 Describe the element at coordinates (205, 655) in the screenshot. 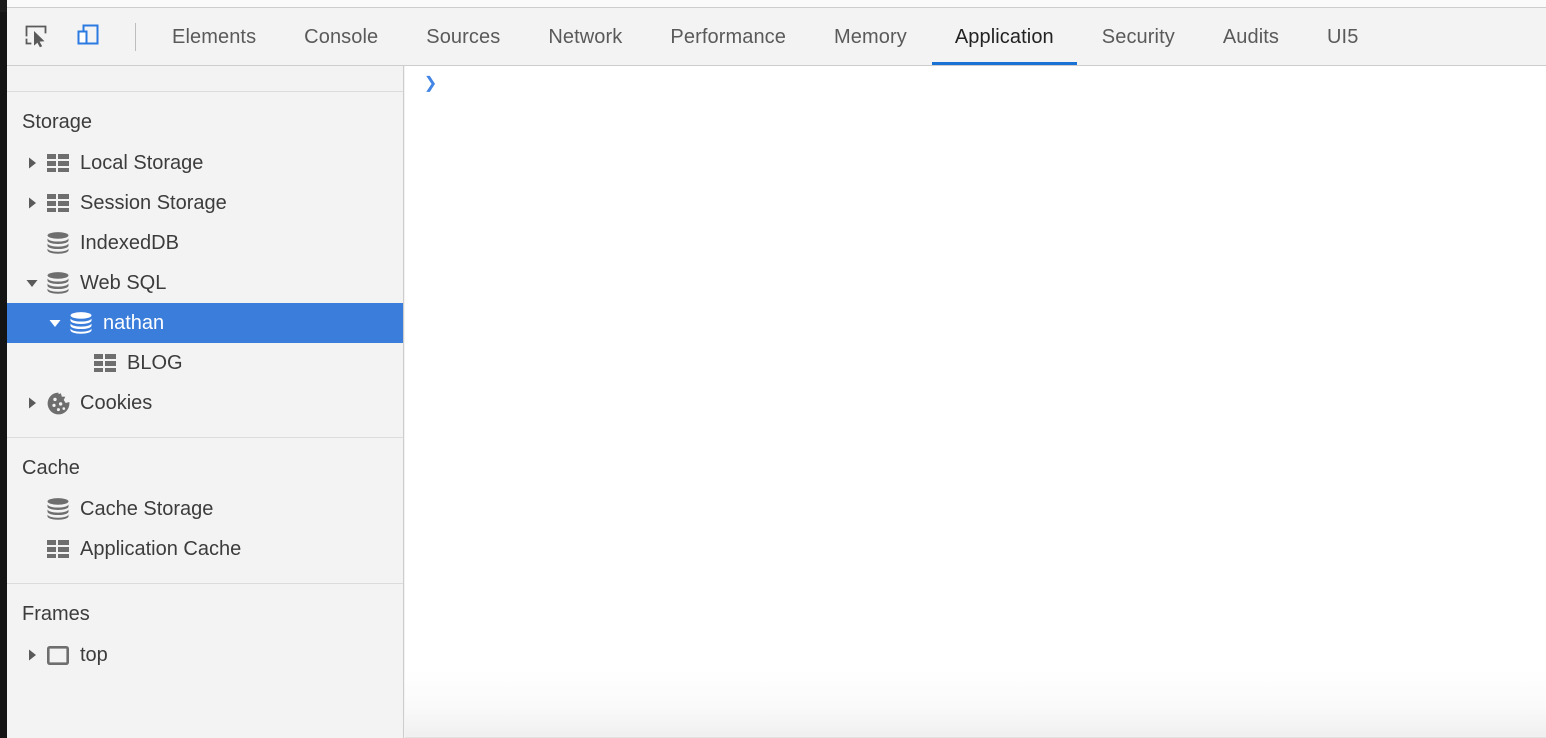

I see `sidebar-item-top: top` at that location.